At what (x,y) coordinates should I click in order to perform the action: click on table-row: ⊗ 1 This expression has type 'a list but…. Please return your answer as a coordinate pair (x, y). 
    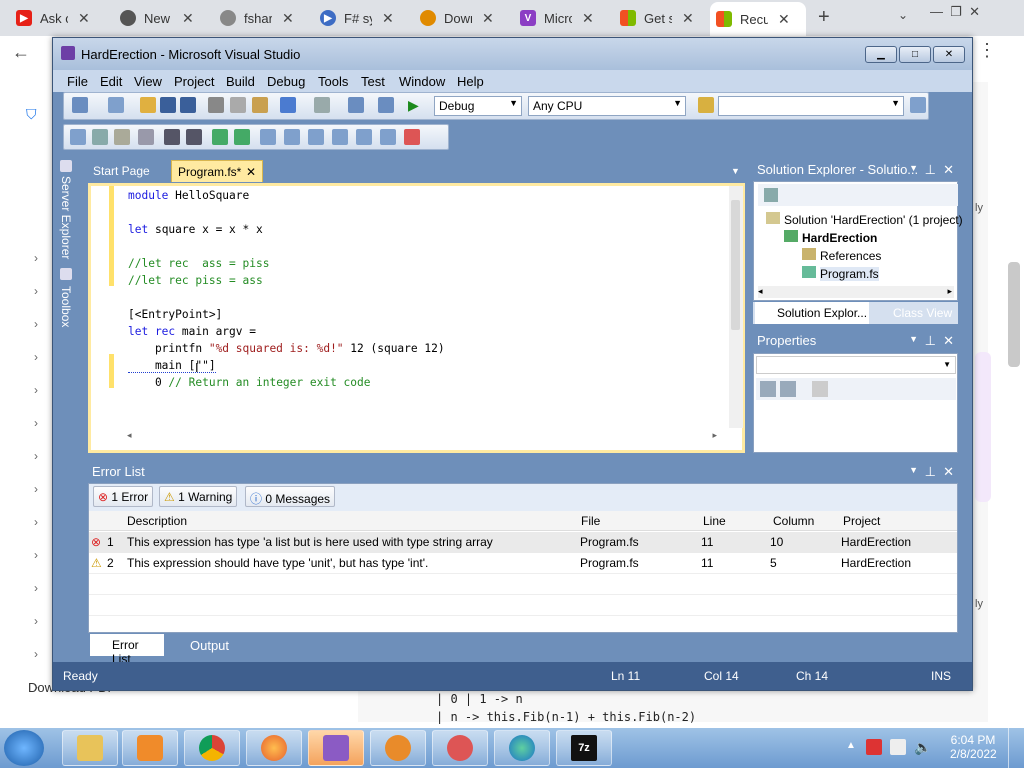
    Looking at the image, I should click on (523, 542).